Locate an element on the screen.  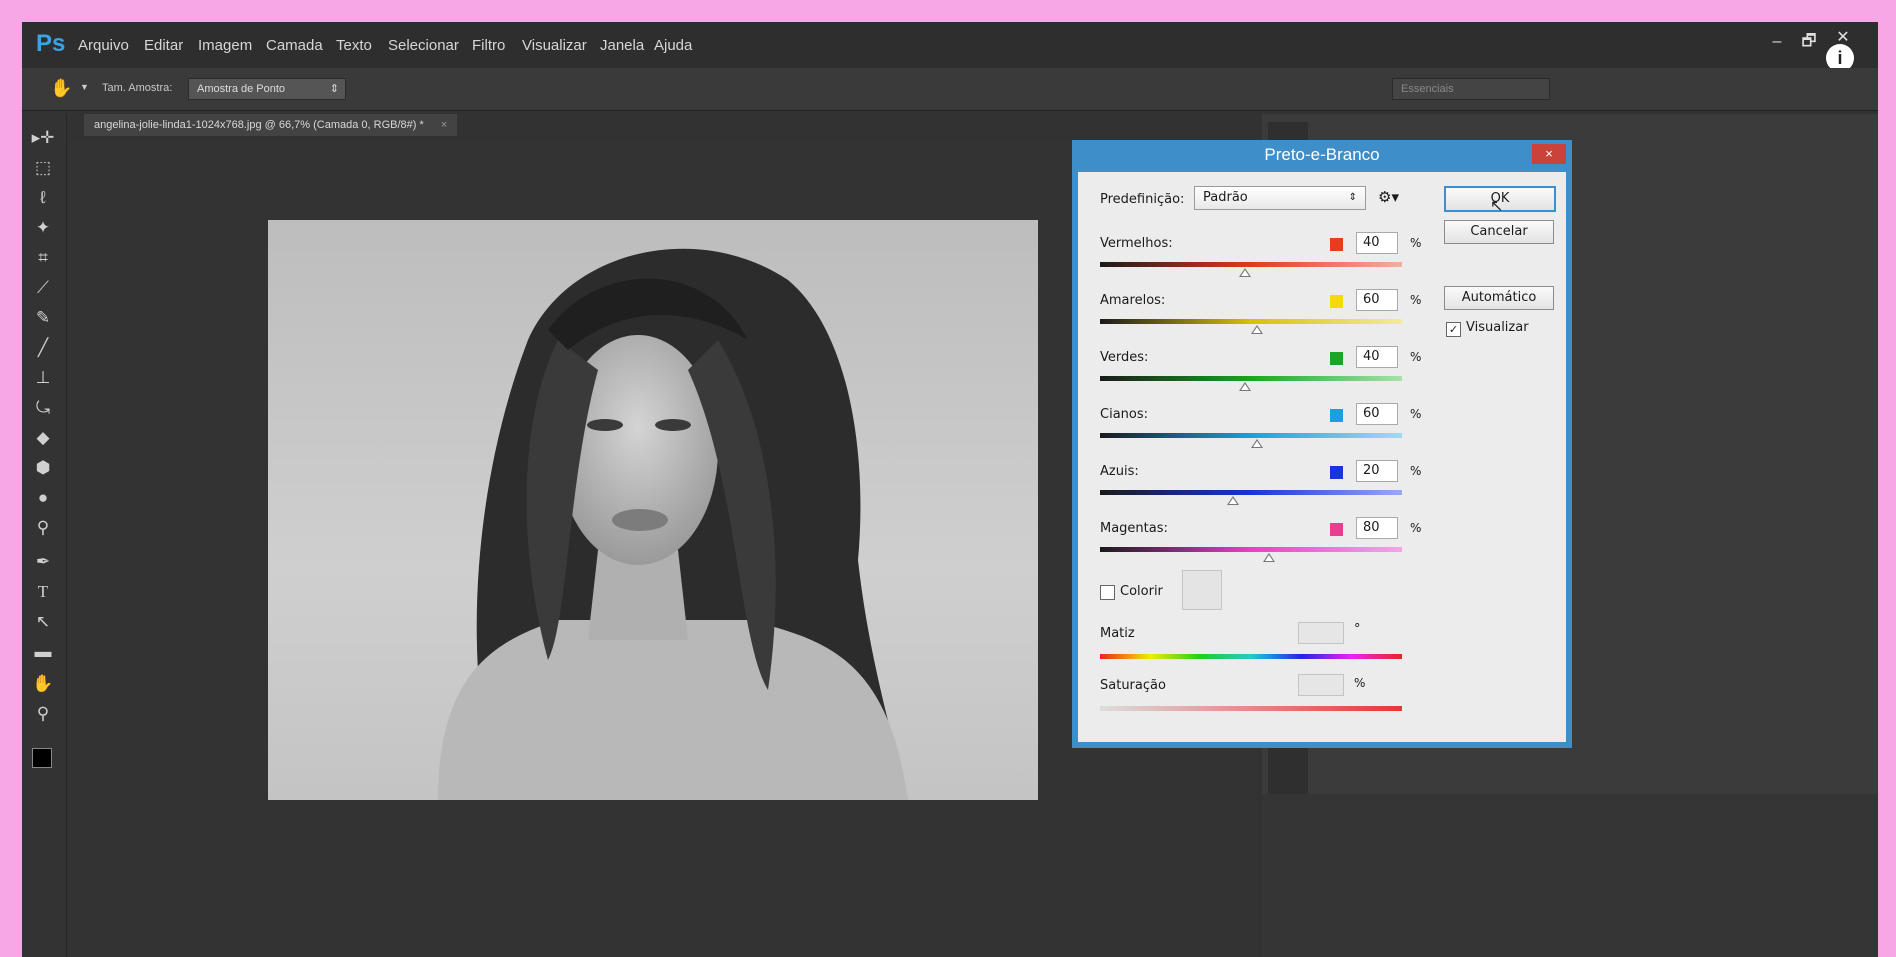
foreground-color-swatch is located at coordinates (42, 758).